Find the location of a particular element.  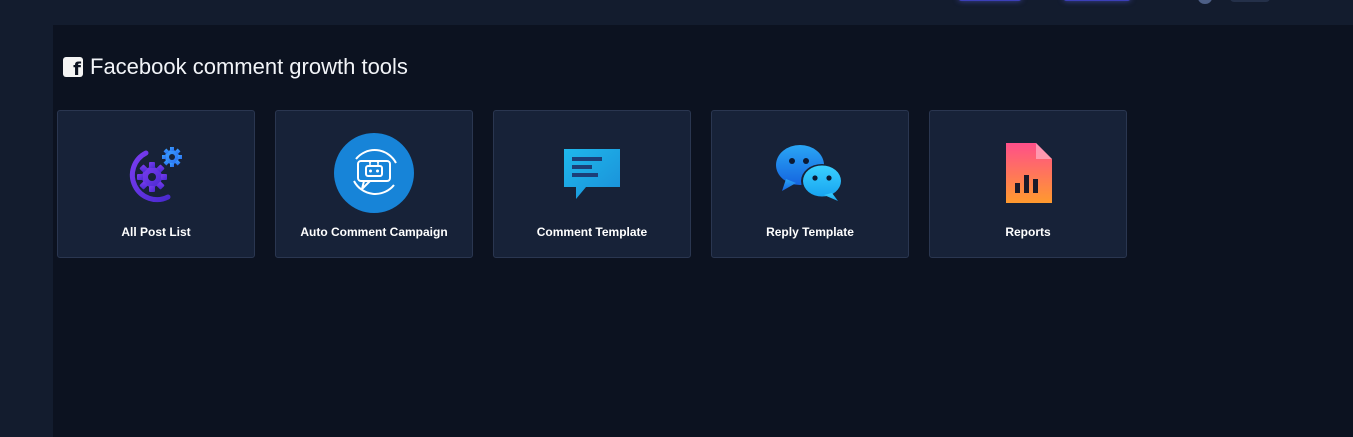

avatar is located at coordinates (1205, 2).